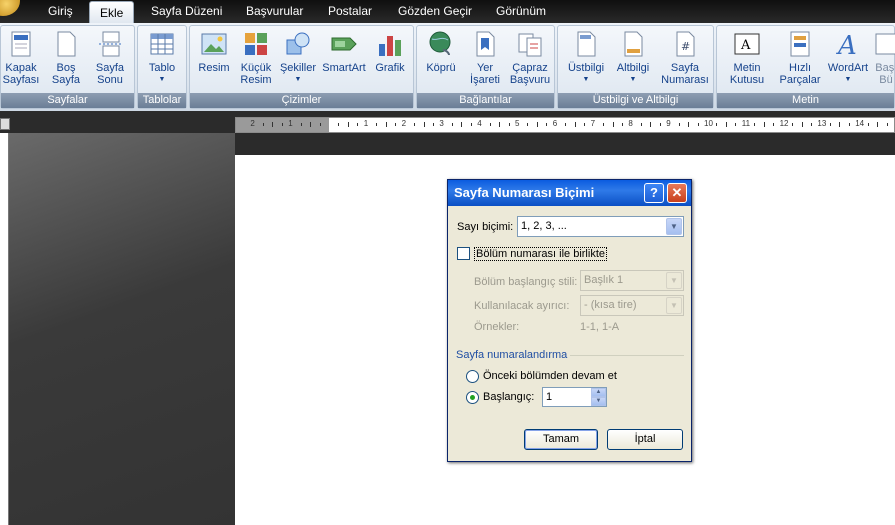 This screenshot has height=525, width=895. Describe the element at coordinates (574, 397) in the screenshot. I see `start-at-spinner: 1 ▲ ▼` at that location.